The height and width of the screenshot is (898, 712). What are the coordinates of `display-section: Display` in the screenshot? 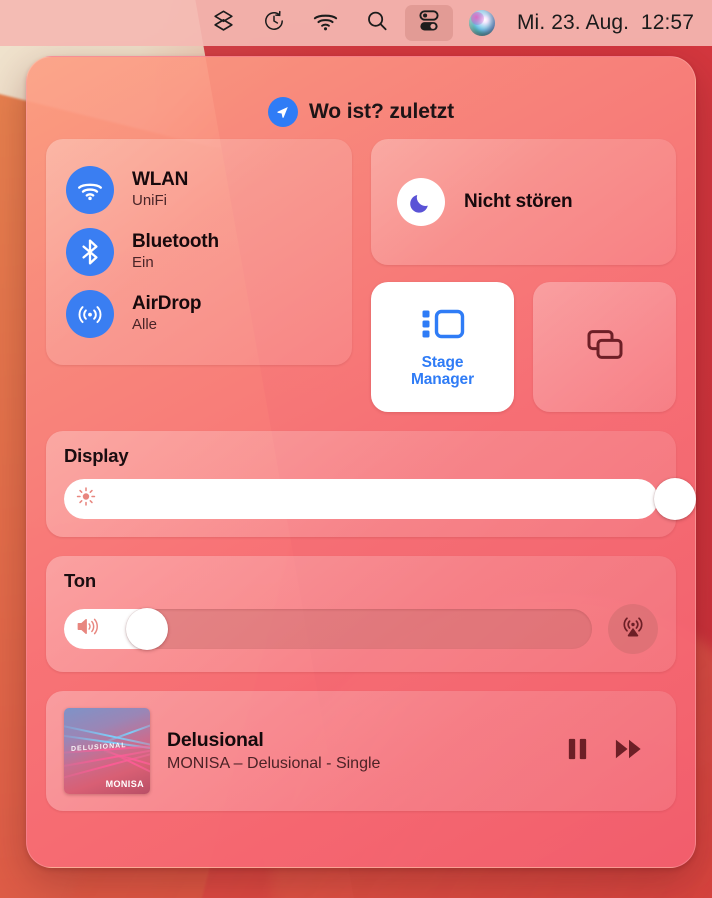 It's located at (371, 484).